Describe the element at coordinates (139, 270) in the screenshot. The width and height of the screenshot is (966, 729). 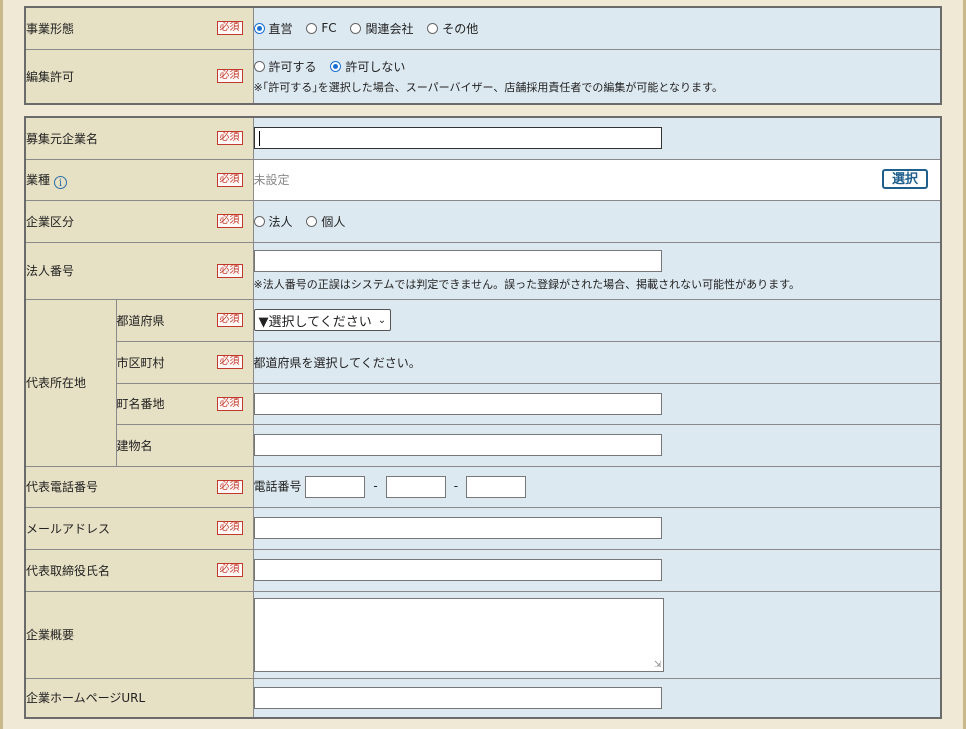
I see `corporate-number-label: 法人番号 必須` at that location.